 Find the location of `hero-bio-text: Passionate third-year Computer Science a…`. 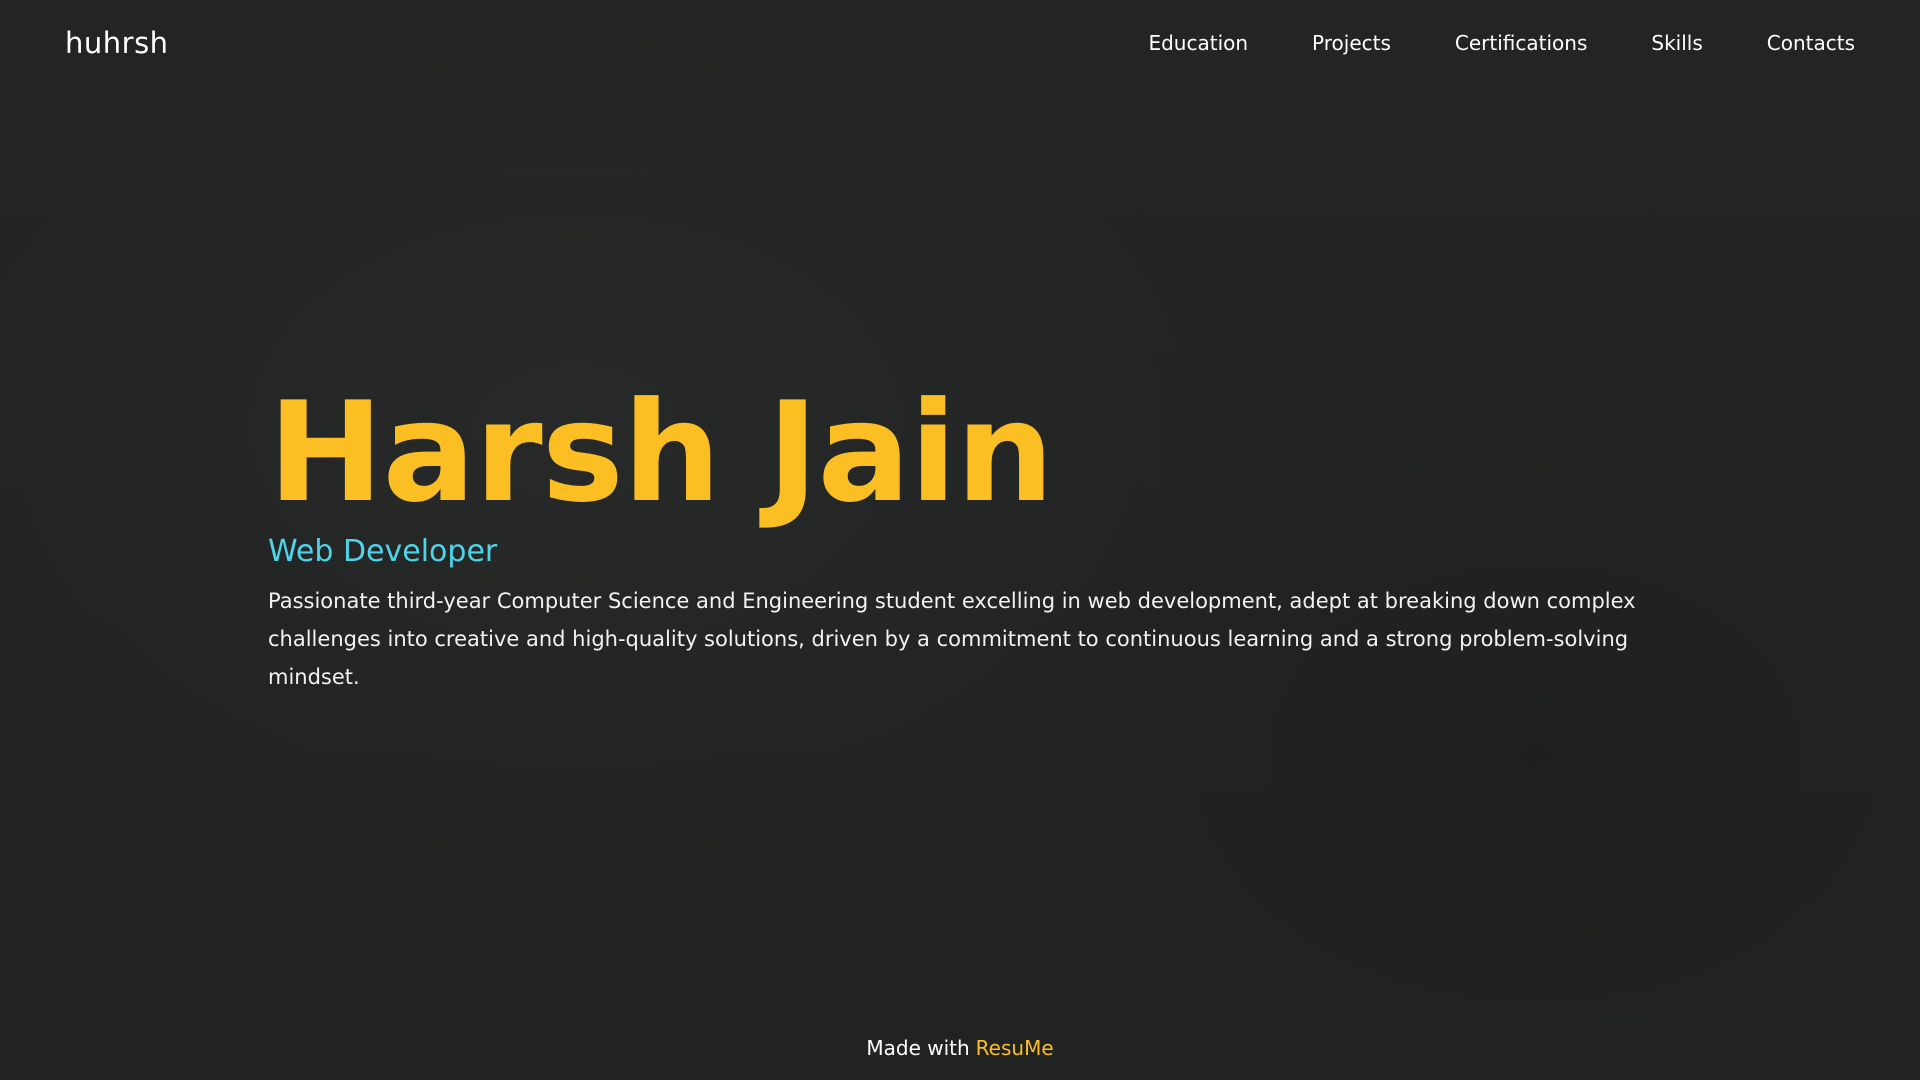

hero-bio-text: Passionate third-year Computer Science a… is located at coordinates (952, 639).